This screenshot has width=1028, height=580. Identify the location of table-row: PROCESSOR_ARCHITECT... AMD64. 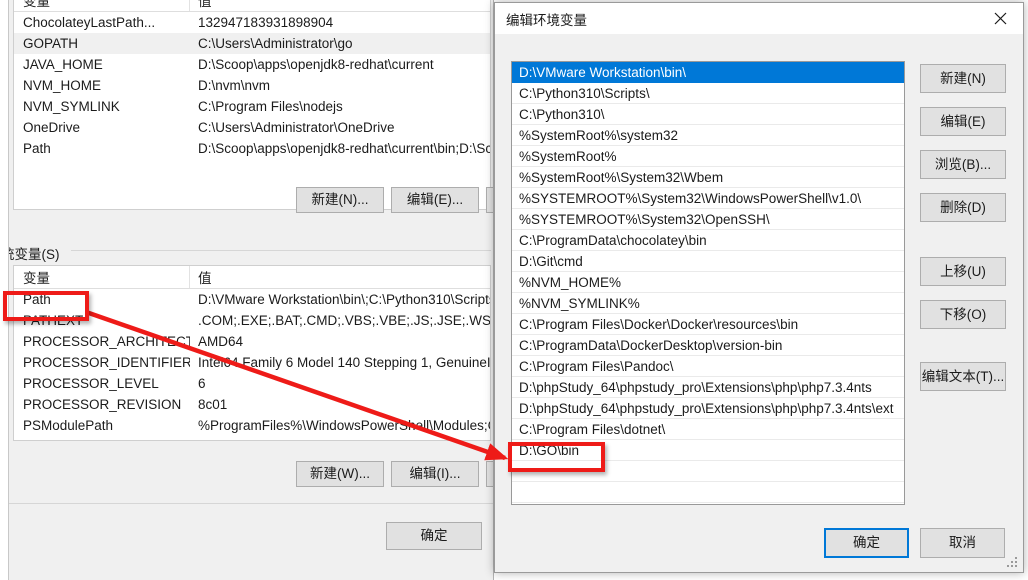
(252, 341).